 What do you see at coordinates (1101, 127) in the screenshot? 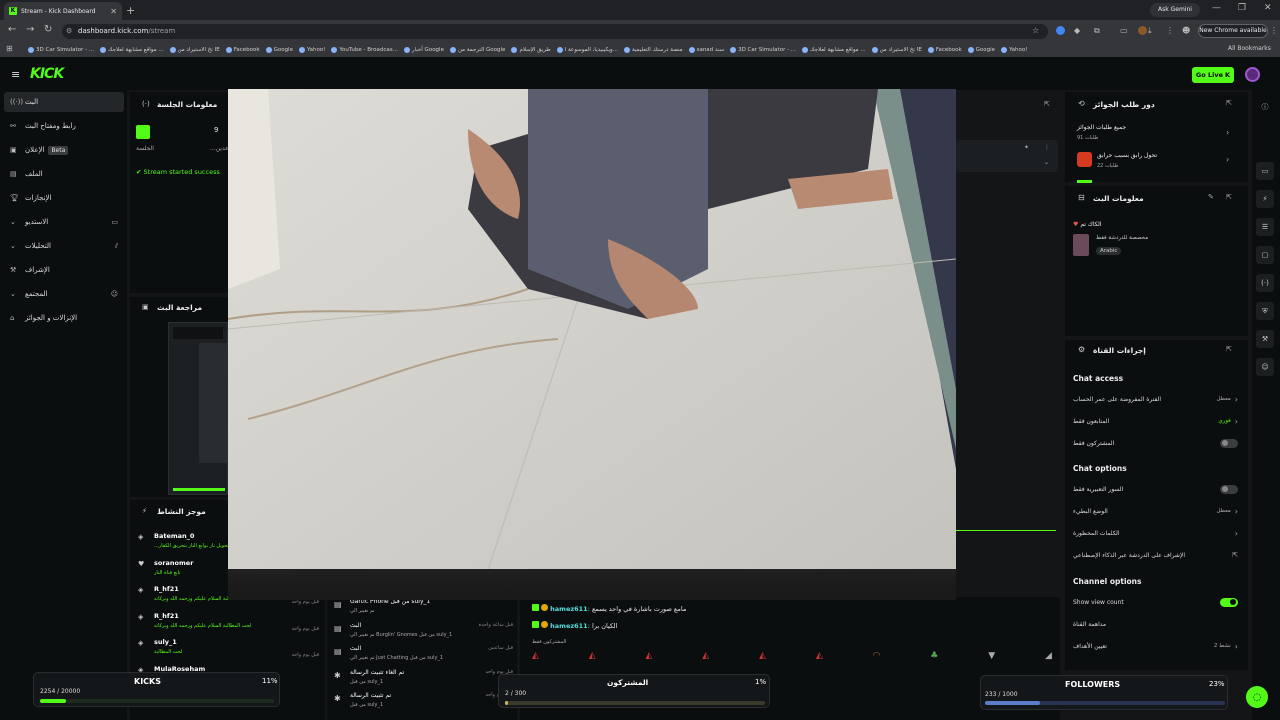
I see `all-requests-link: جميع طلبات الجوائز` at bounding box center [1101, 127].